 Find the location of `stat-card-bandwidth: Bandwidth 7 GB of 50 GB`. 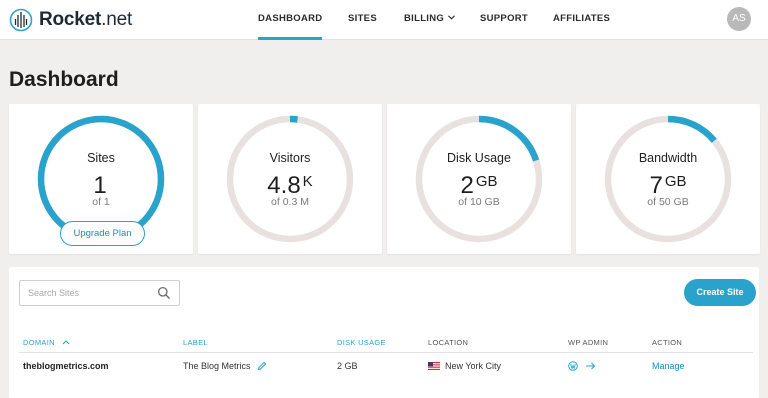

stat-card-bandwidth: Bandwidth 7 GB of 50 GB is located at coordinates (668, 179).